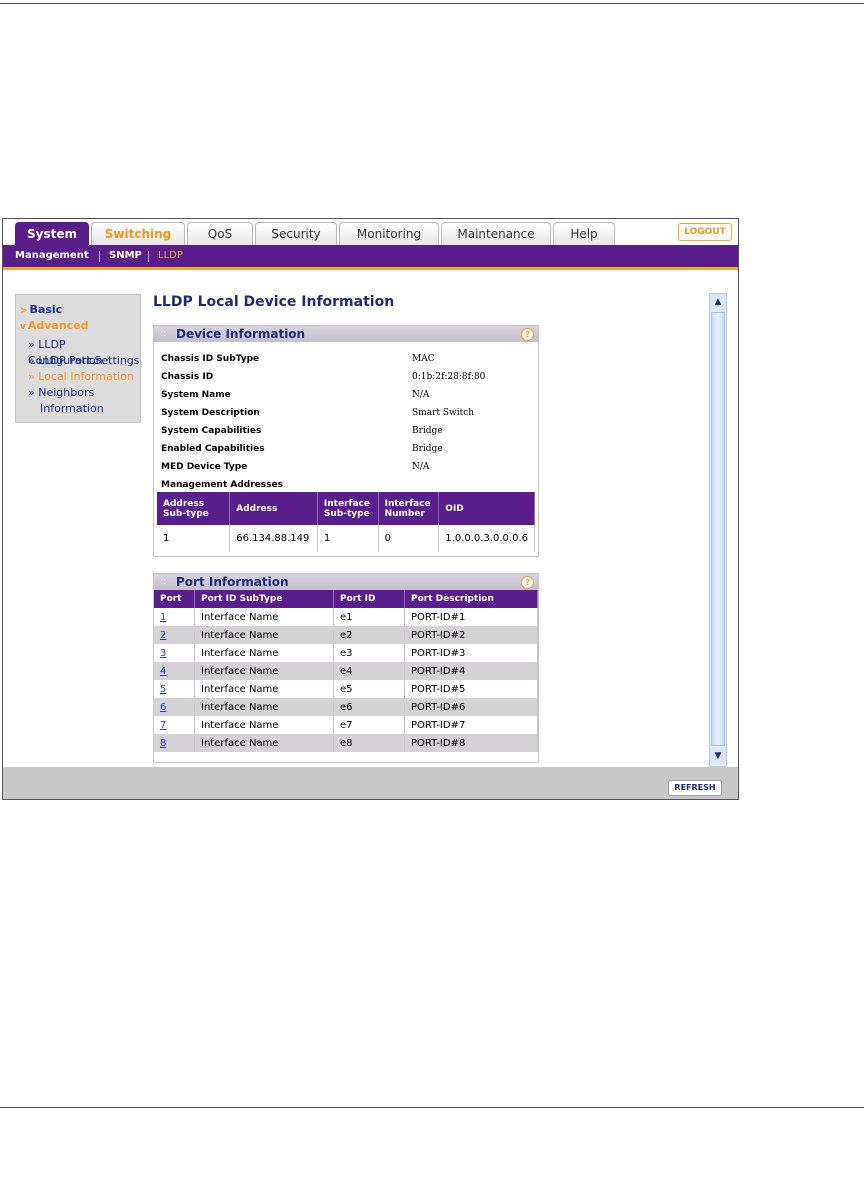 The image size is (864, 1184). I want to click on table-row: 1 Interface Name e1 PORT-ID#1, so click(346, 617).